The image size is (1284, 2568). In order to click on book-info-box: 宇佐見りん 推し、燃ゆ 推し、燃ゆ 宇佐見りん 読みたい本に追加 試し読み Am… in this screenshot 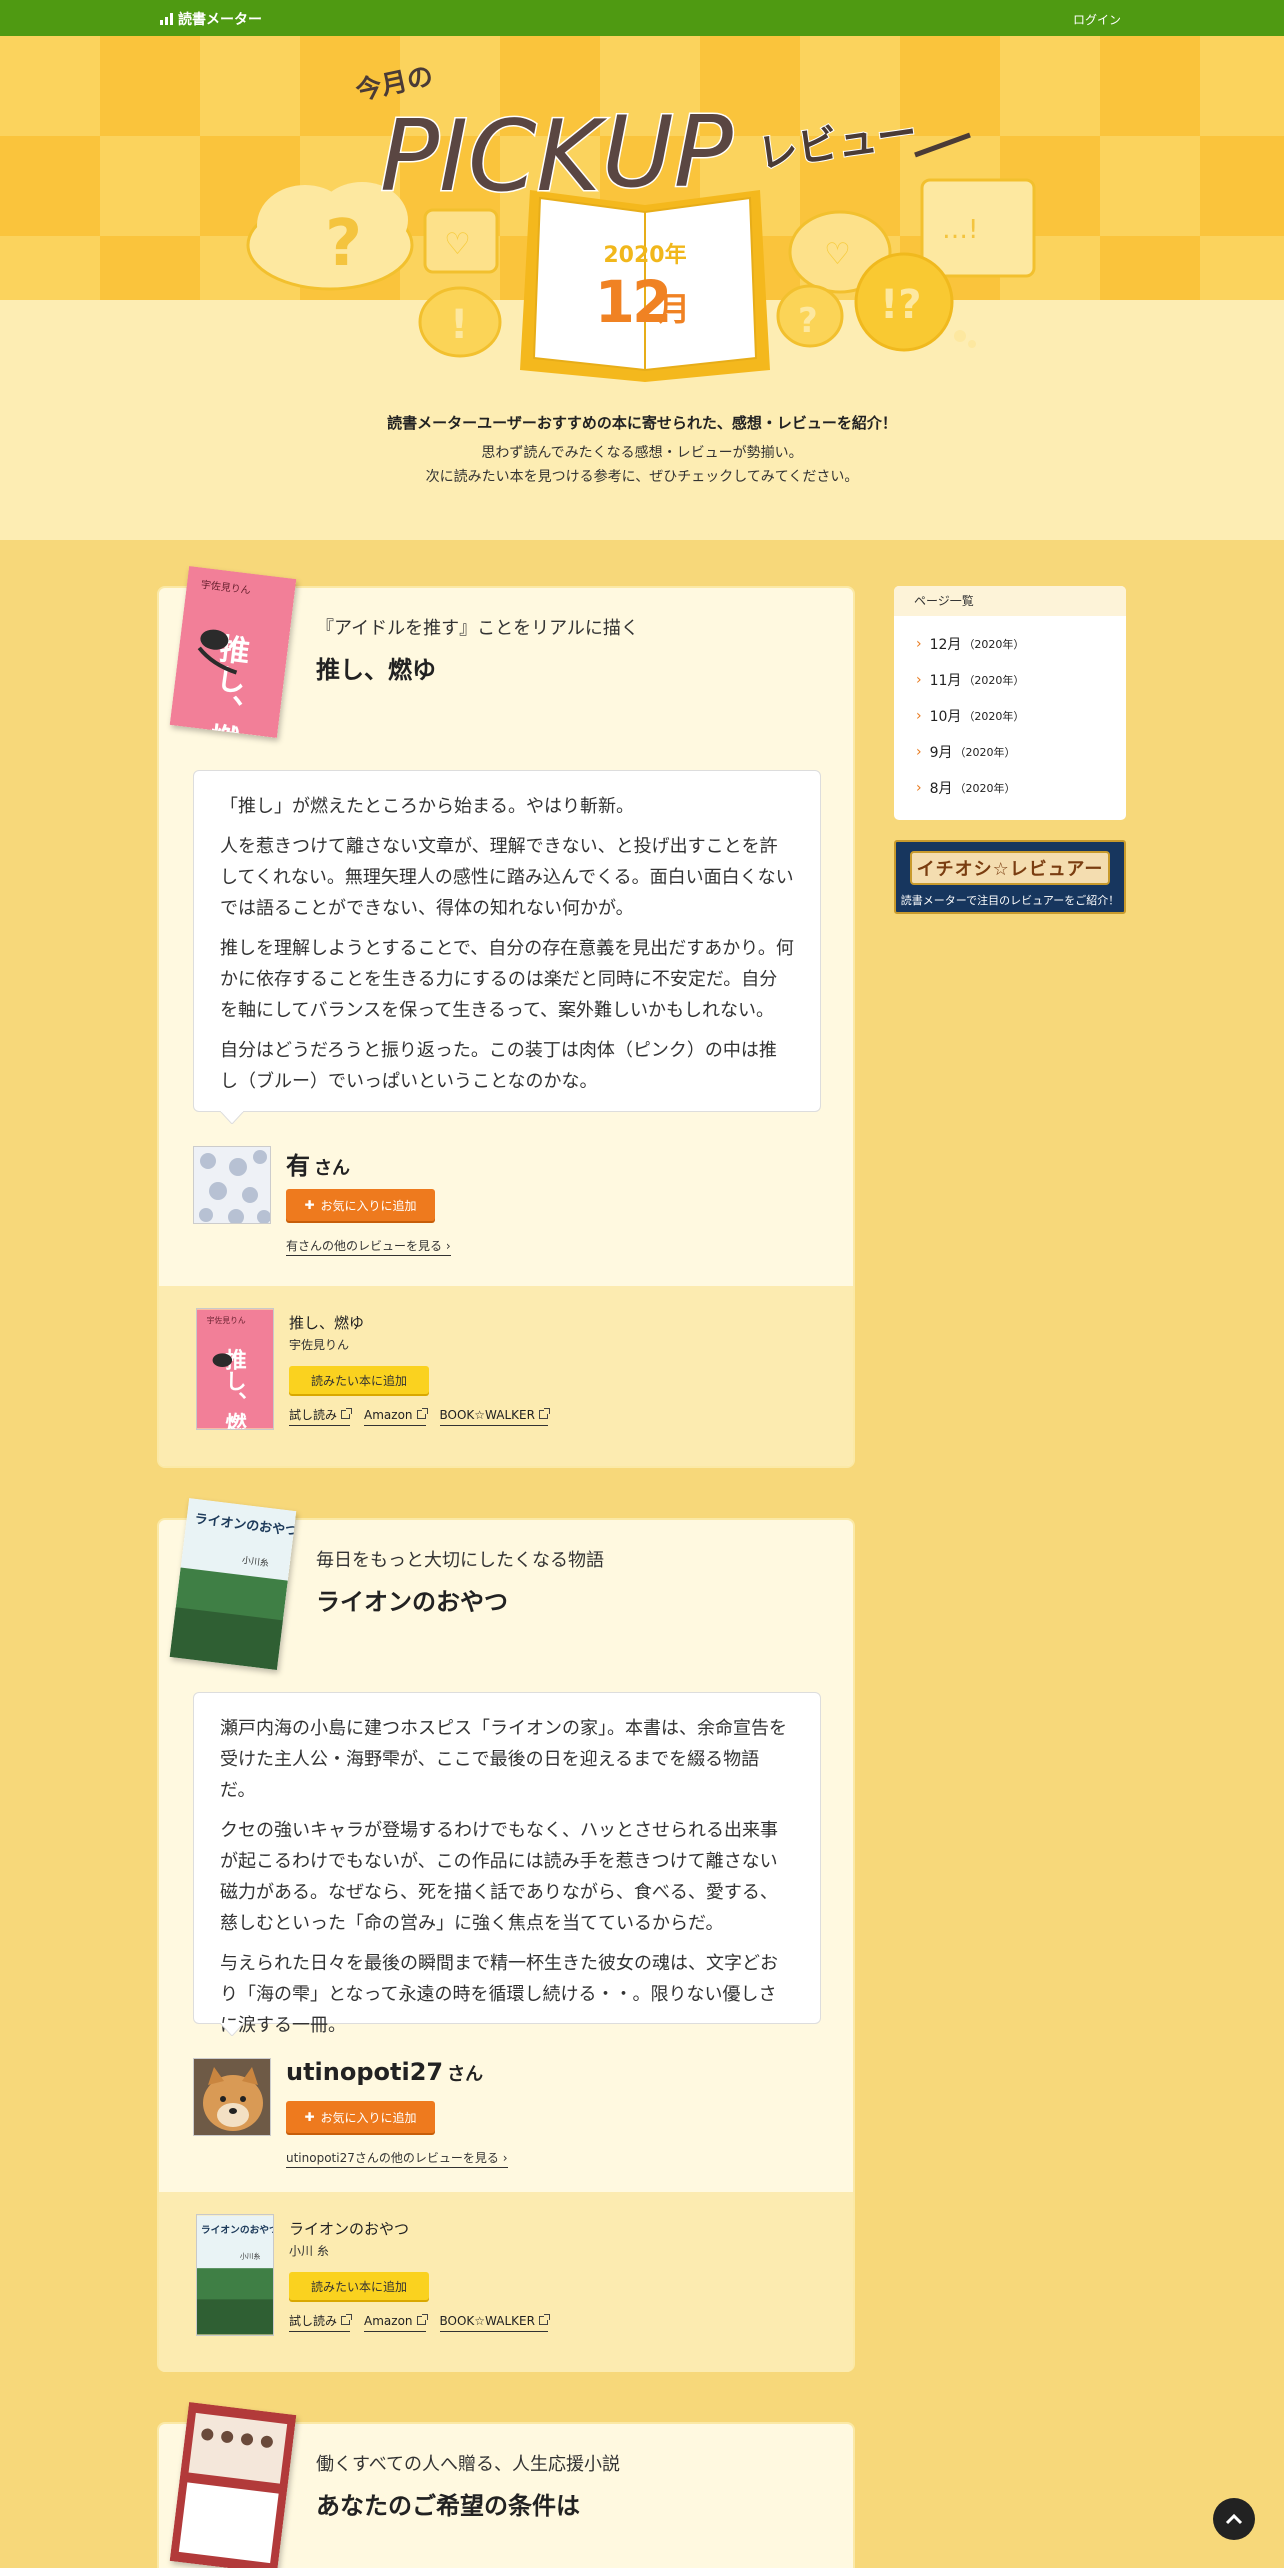, I will do `click(506, 1376)`.